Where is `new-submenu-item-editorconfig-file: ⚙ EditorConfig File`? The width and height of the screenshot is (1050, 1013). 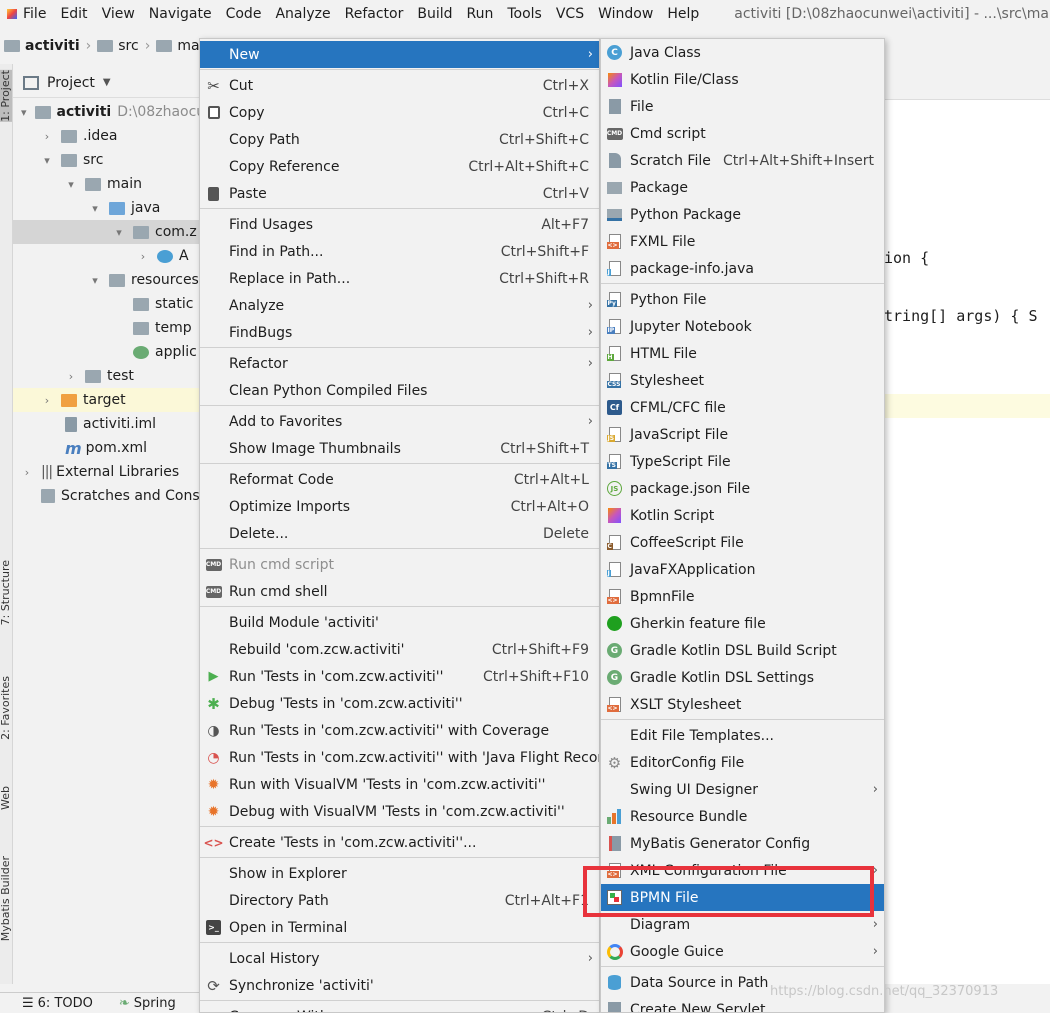 new-submenu-item-editorconfig-file: ⚙ EditorConfig File is located at coordinates (742, 762).